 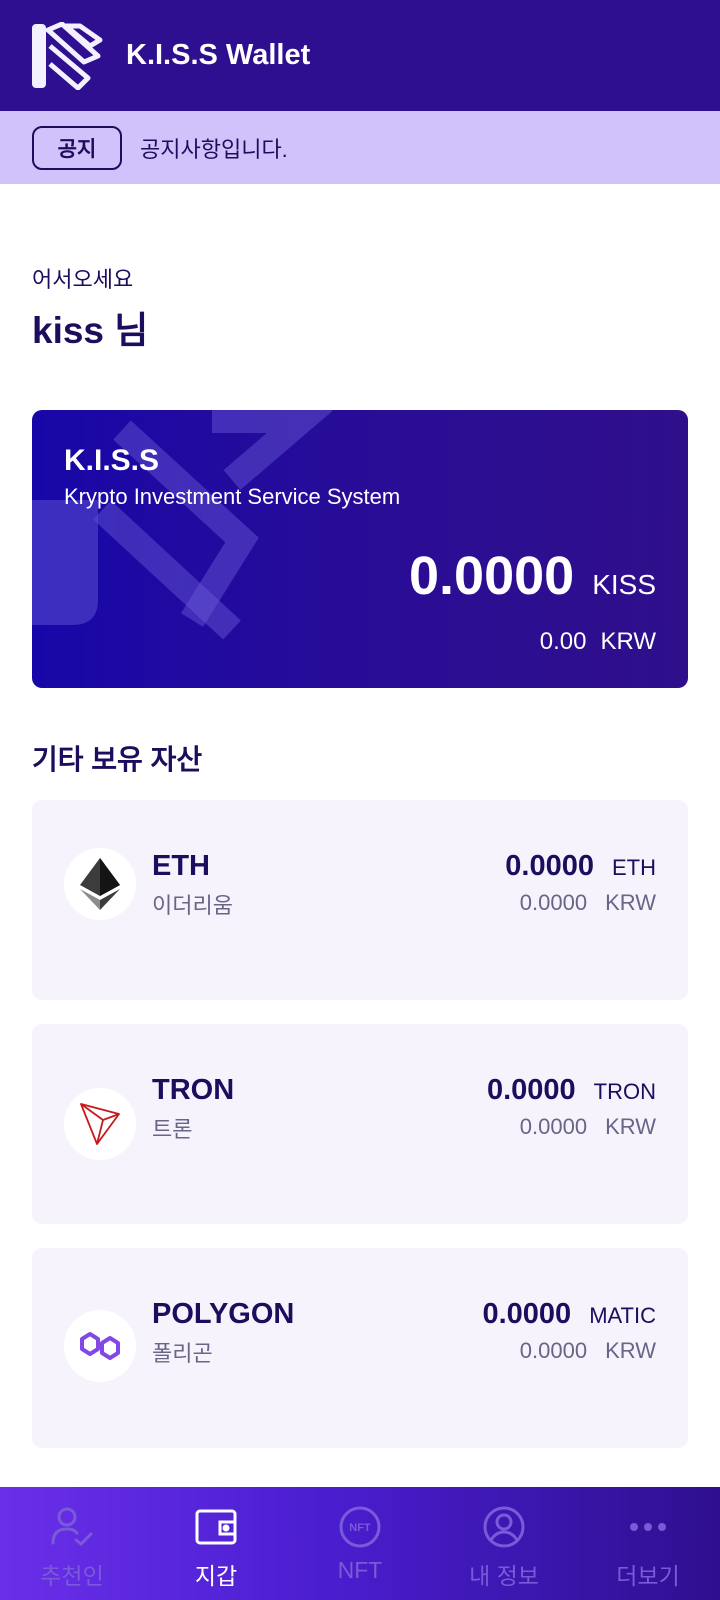 What do you see at coordinates (624, 584) in the screenshot?
I see `kiss-balance-unit: KISS` at bounding box center [624, 584].